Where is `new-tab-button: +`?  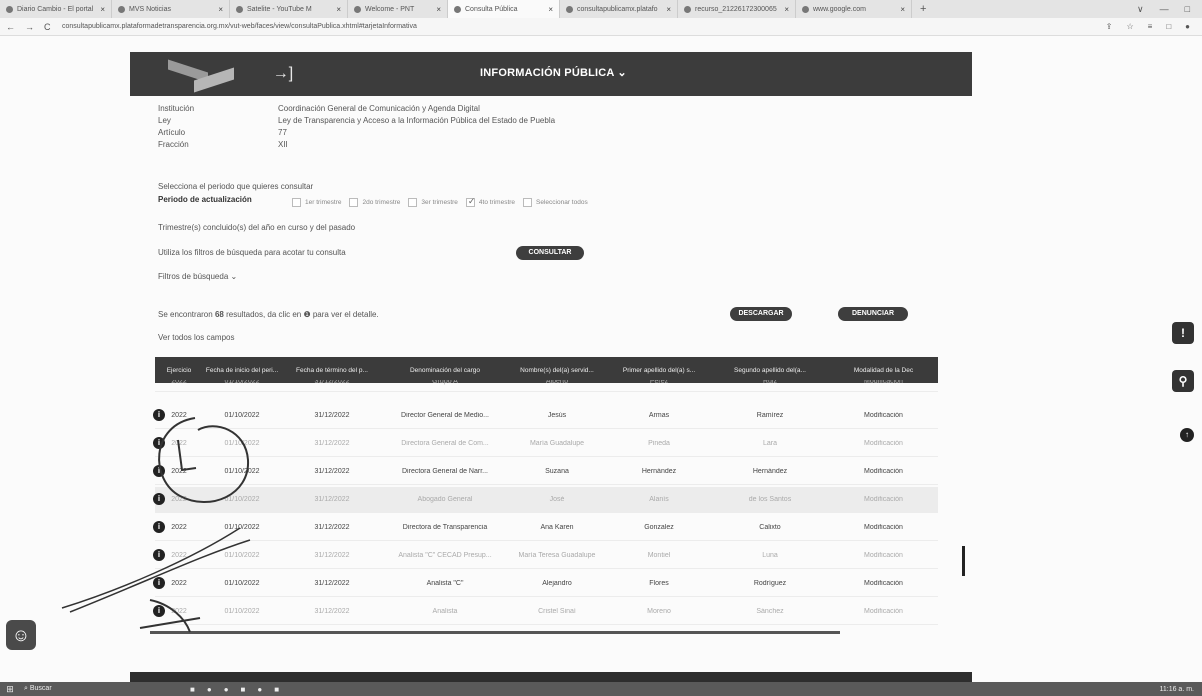 new-tab-button: + is located at coordinates (923, 9).